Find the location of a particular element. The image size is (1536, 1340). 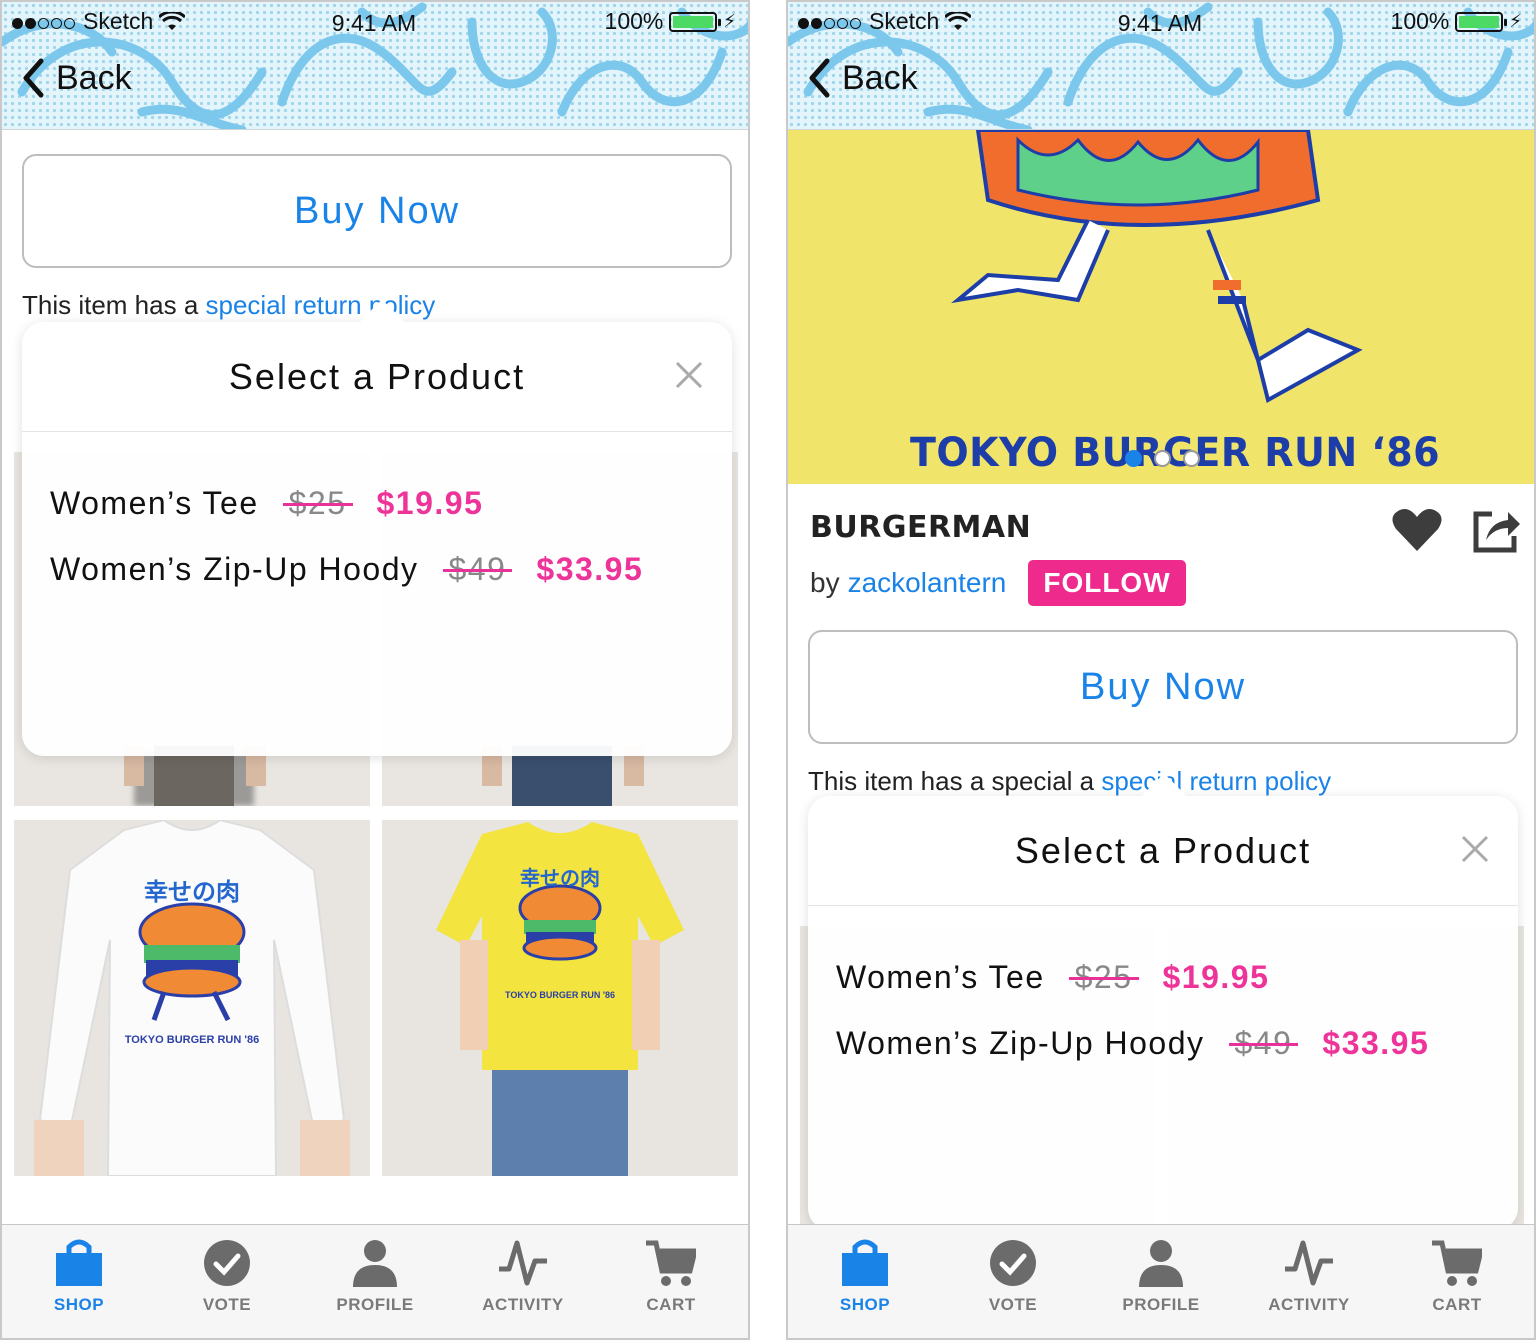

product-tile-longsleeve: 幸せの肉 TOKYO BURGER RUN '86 is located at coordinates (192, 998).